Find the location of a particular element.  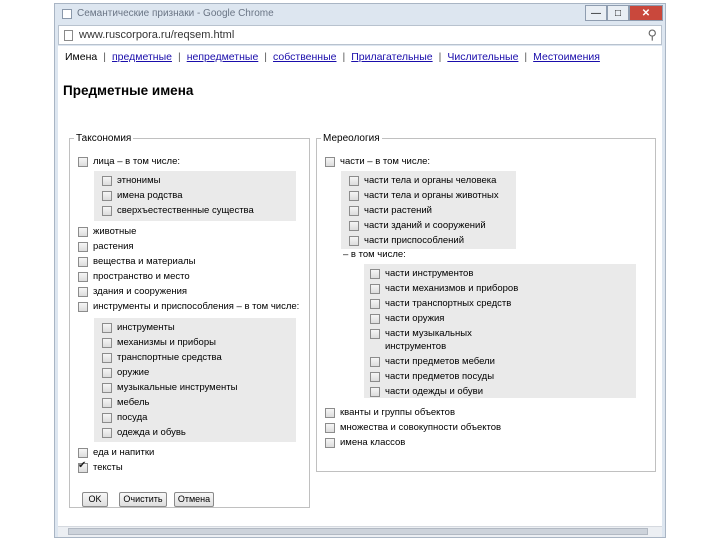

checkbox-furniture-parts: части предметов мебели is located at coordinates (432, 361).